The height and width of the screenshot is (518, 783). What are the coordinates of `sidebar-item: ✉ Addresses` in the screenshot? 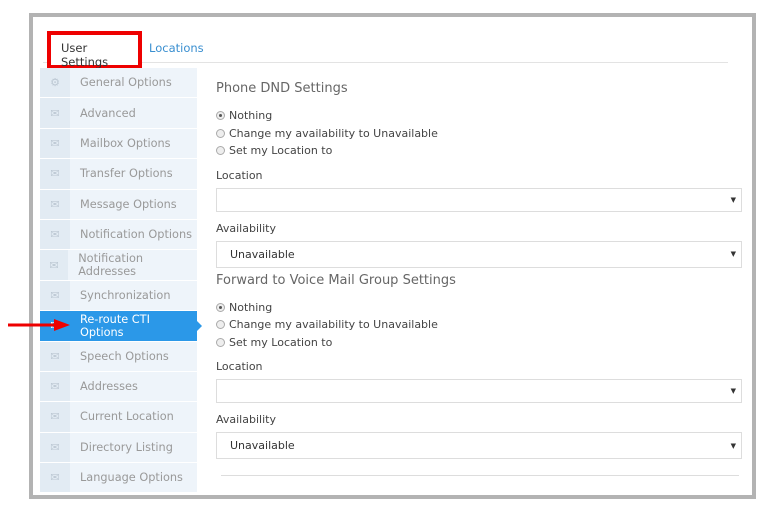 It's located at (118, 387).